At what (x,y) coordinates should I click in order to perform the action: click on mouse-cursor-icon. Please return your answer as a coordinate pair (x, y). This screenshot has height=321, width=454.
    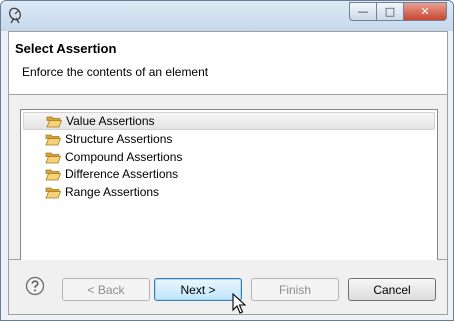
    Looking at the image, I should click on (239, 303).